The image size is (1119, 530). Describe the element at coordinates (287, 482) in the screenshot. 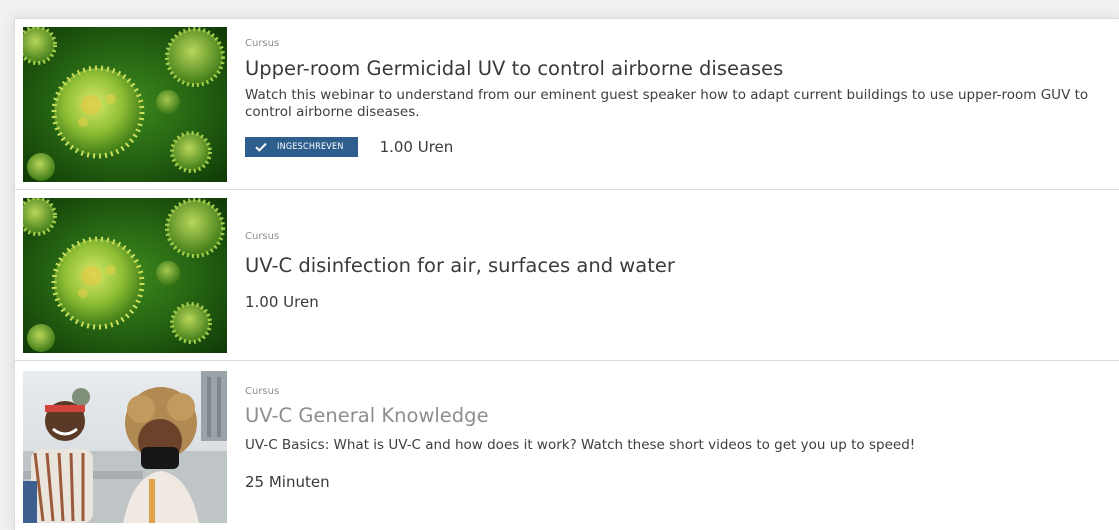

I see `course-duration: 25 Minuten` at that location.